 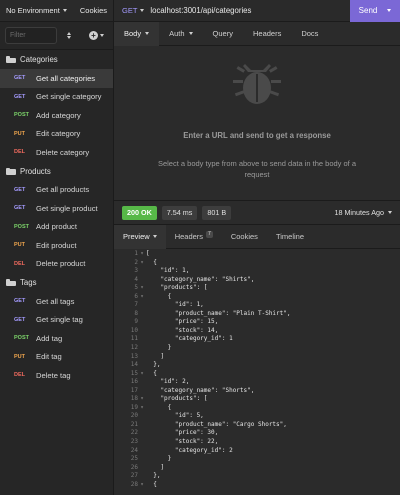 What do you see at coordinates (11, 171) in the screenshot?
I see `folder-icon` at bounding box center [11, 171].